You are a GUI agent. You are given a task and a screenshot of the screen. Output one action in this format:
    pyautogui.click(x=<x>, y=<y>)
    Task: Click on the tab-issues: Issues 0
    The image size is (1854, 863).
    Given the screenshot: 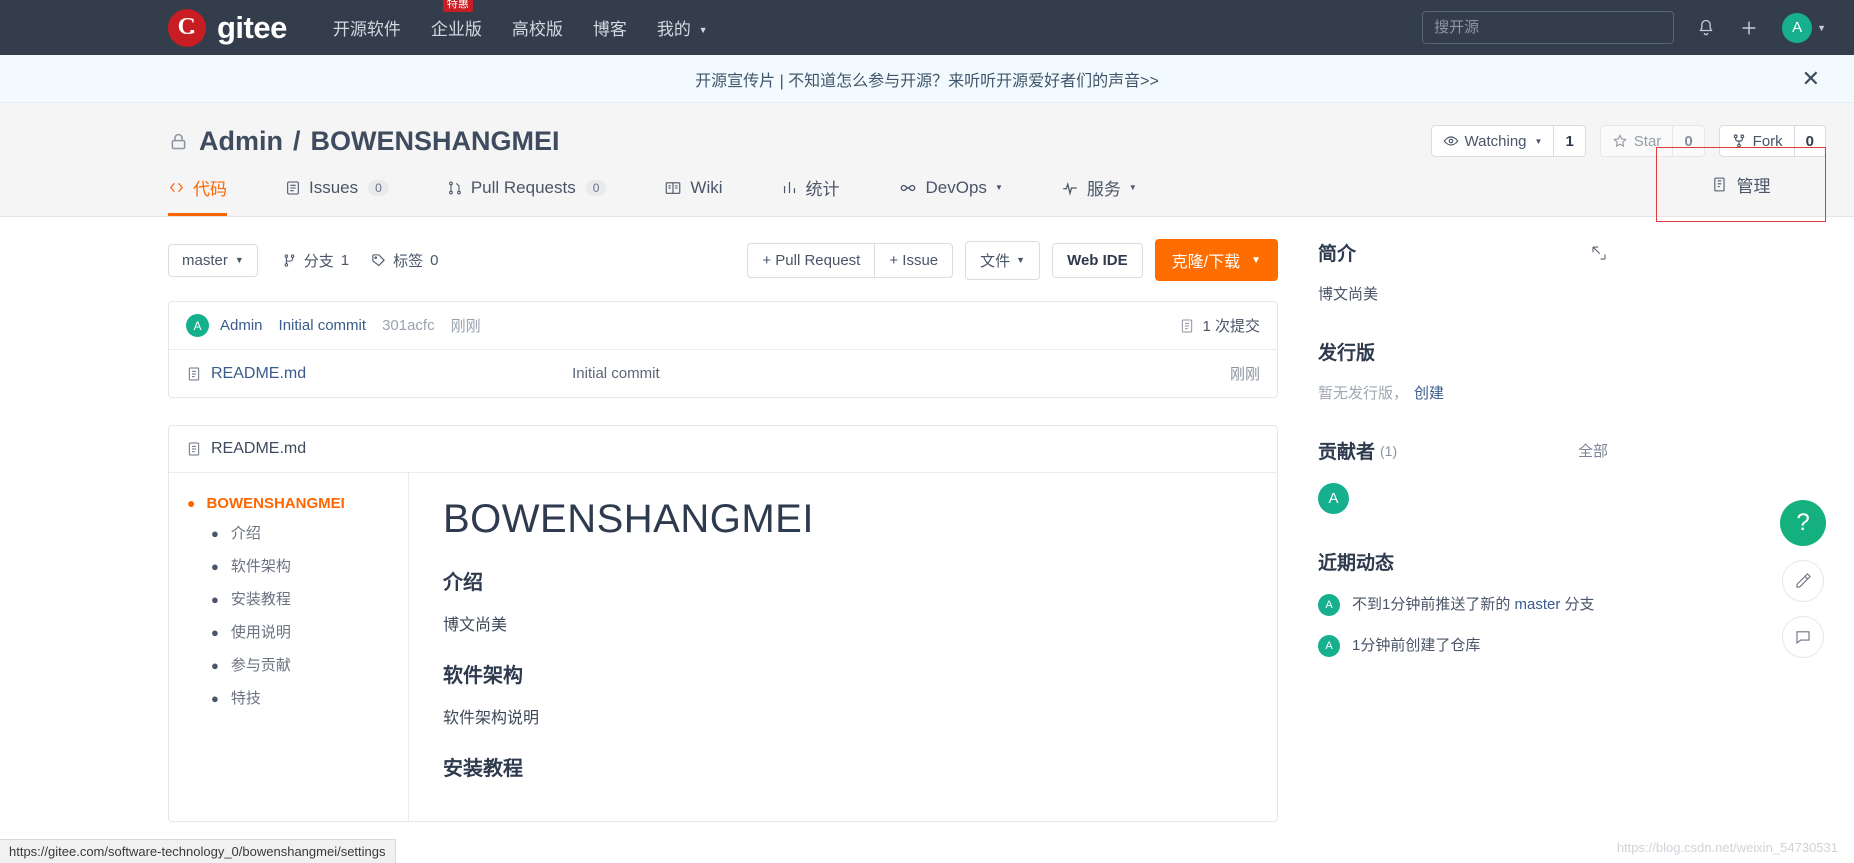 What is the action you would take?
    pyautogui.click(x=337, y=195)
    